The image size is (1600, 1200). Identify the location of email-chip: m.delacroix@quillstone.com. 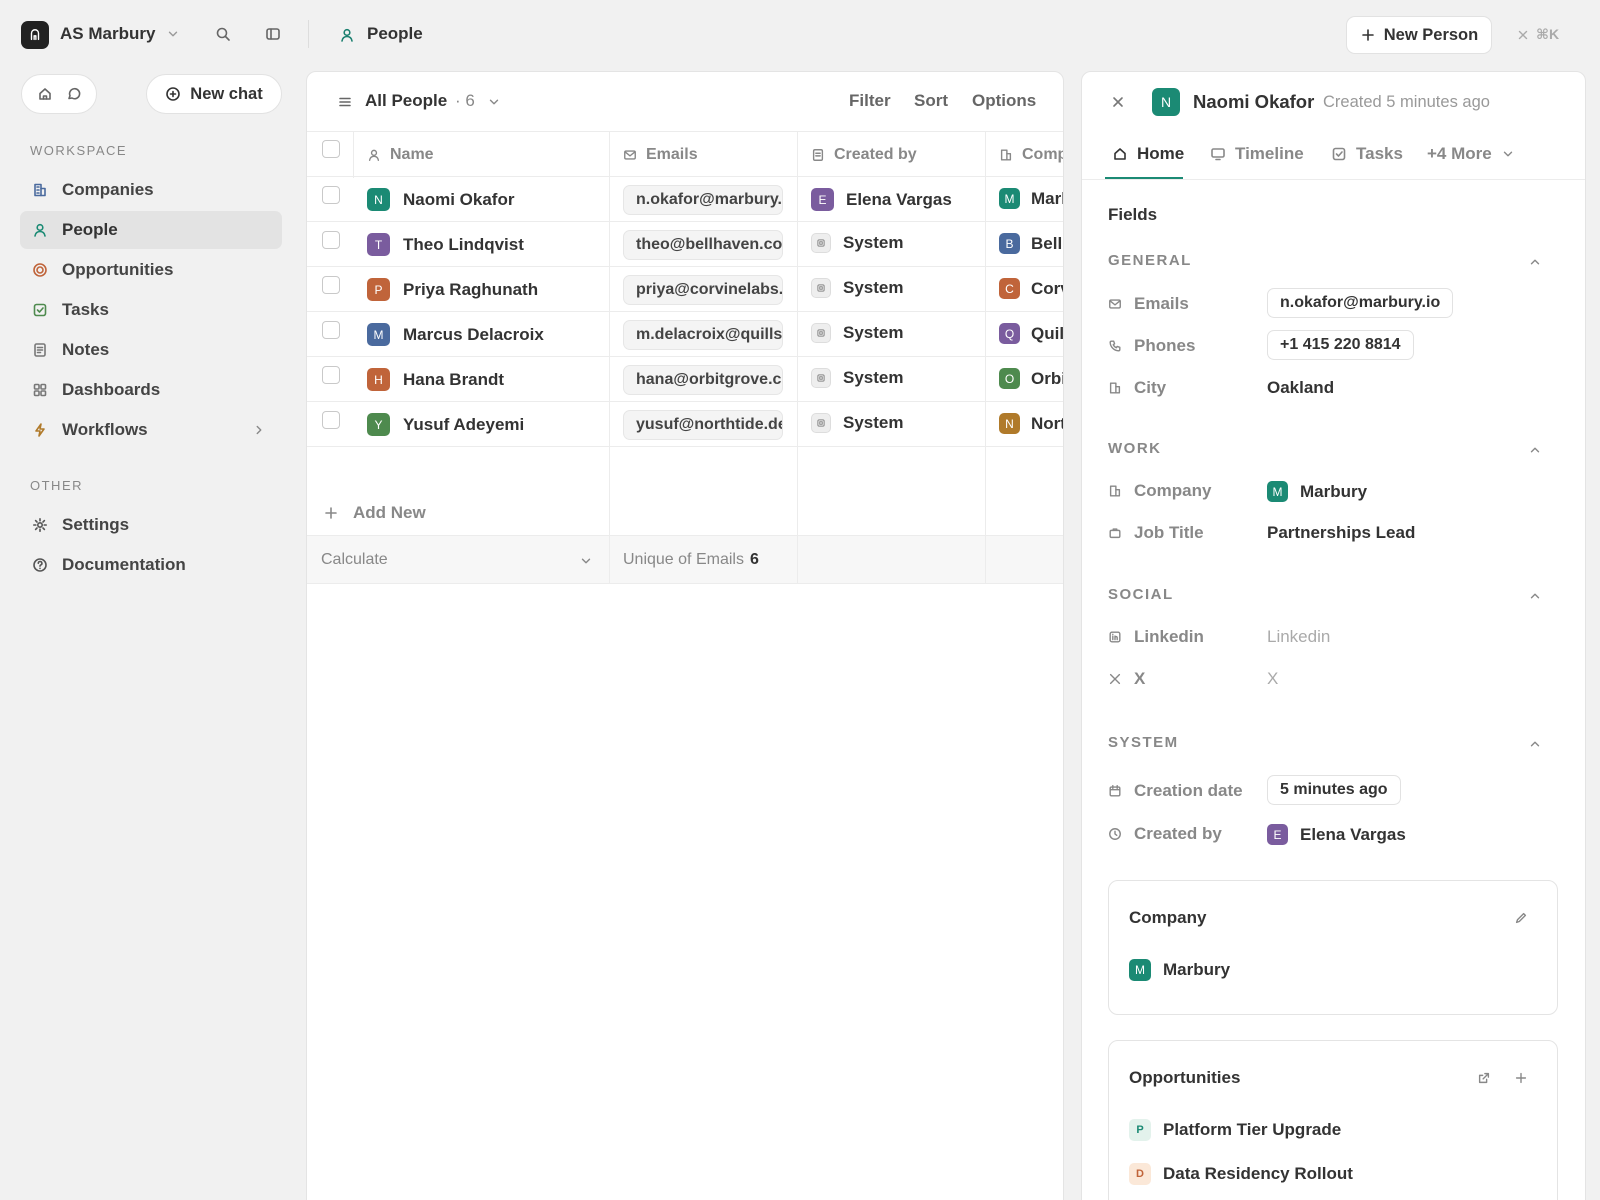
(703, 335).